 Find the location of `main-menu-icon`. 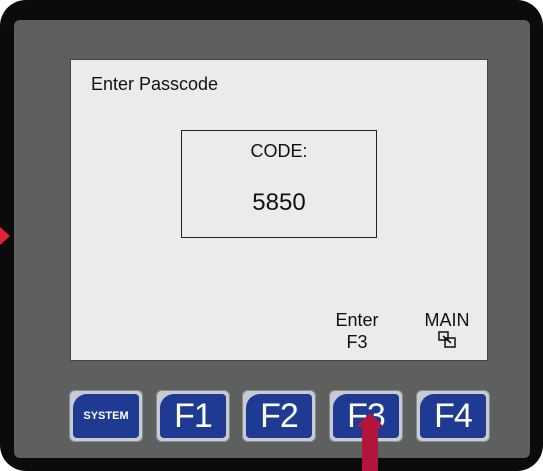

main-menu-icon is located at coordinates (447, 339).